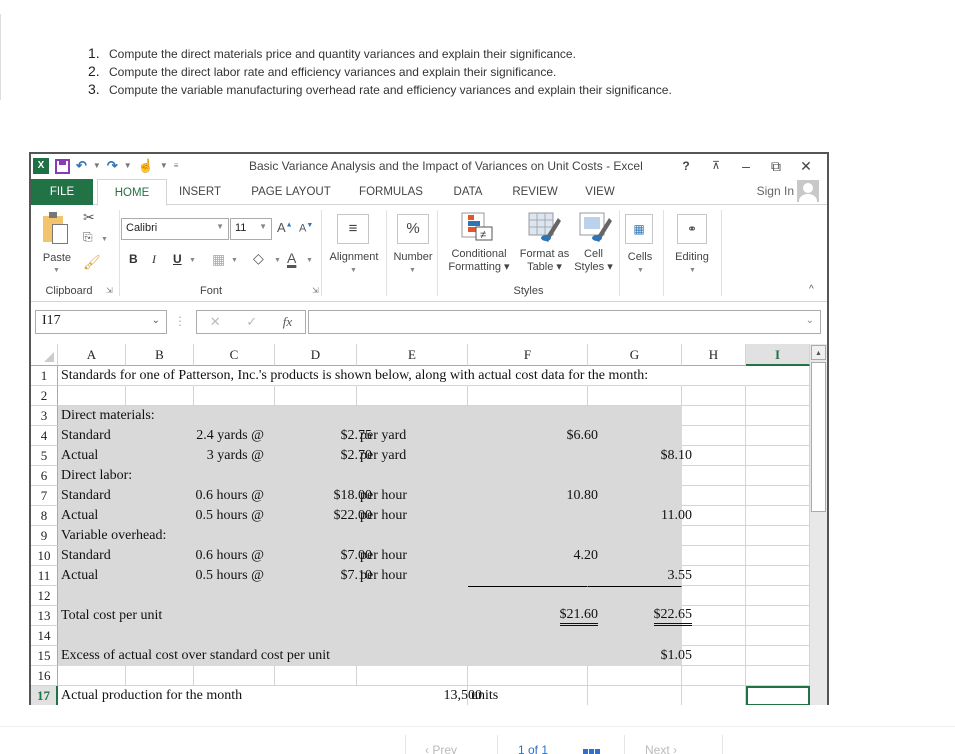 The image size is (955, 754). Describe the element at coordinates (635, 556) in the screenshot. I see `cell-g10` at that location.